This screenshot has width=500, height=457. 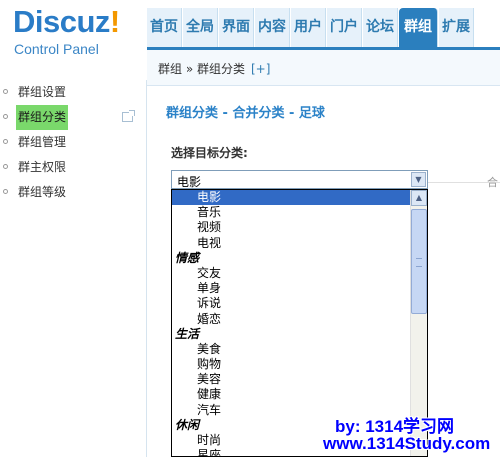 What do you see at coordinates (42, 92) in the screenshot?
I see `sidebar-item-label: 群组设置` at bounding box center [42, 92].